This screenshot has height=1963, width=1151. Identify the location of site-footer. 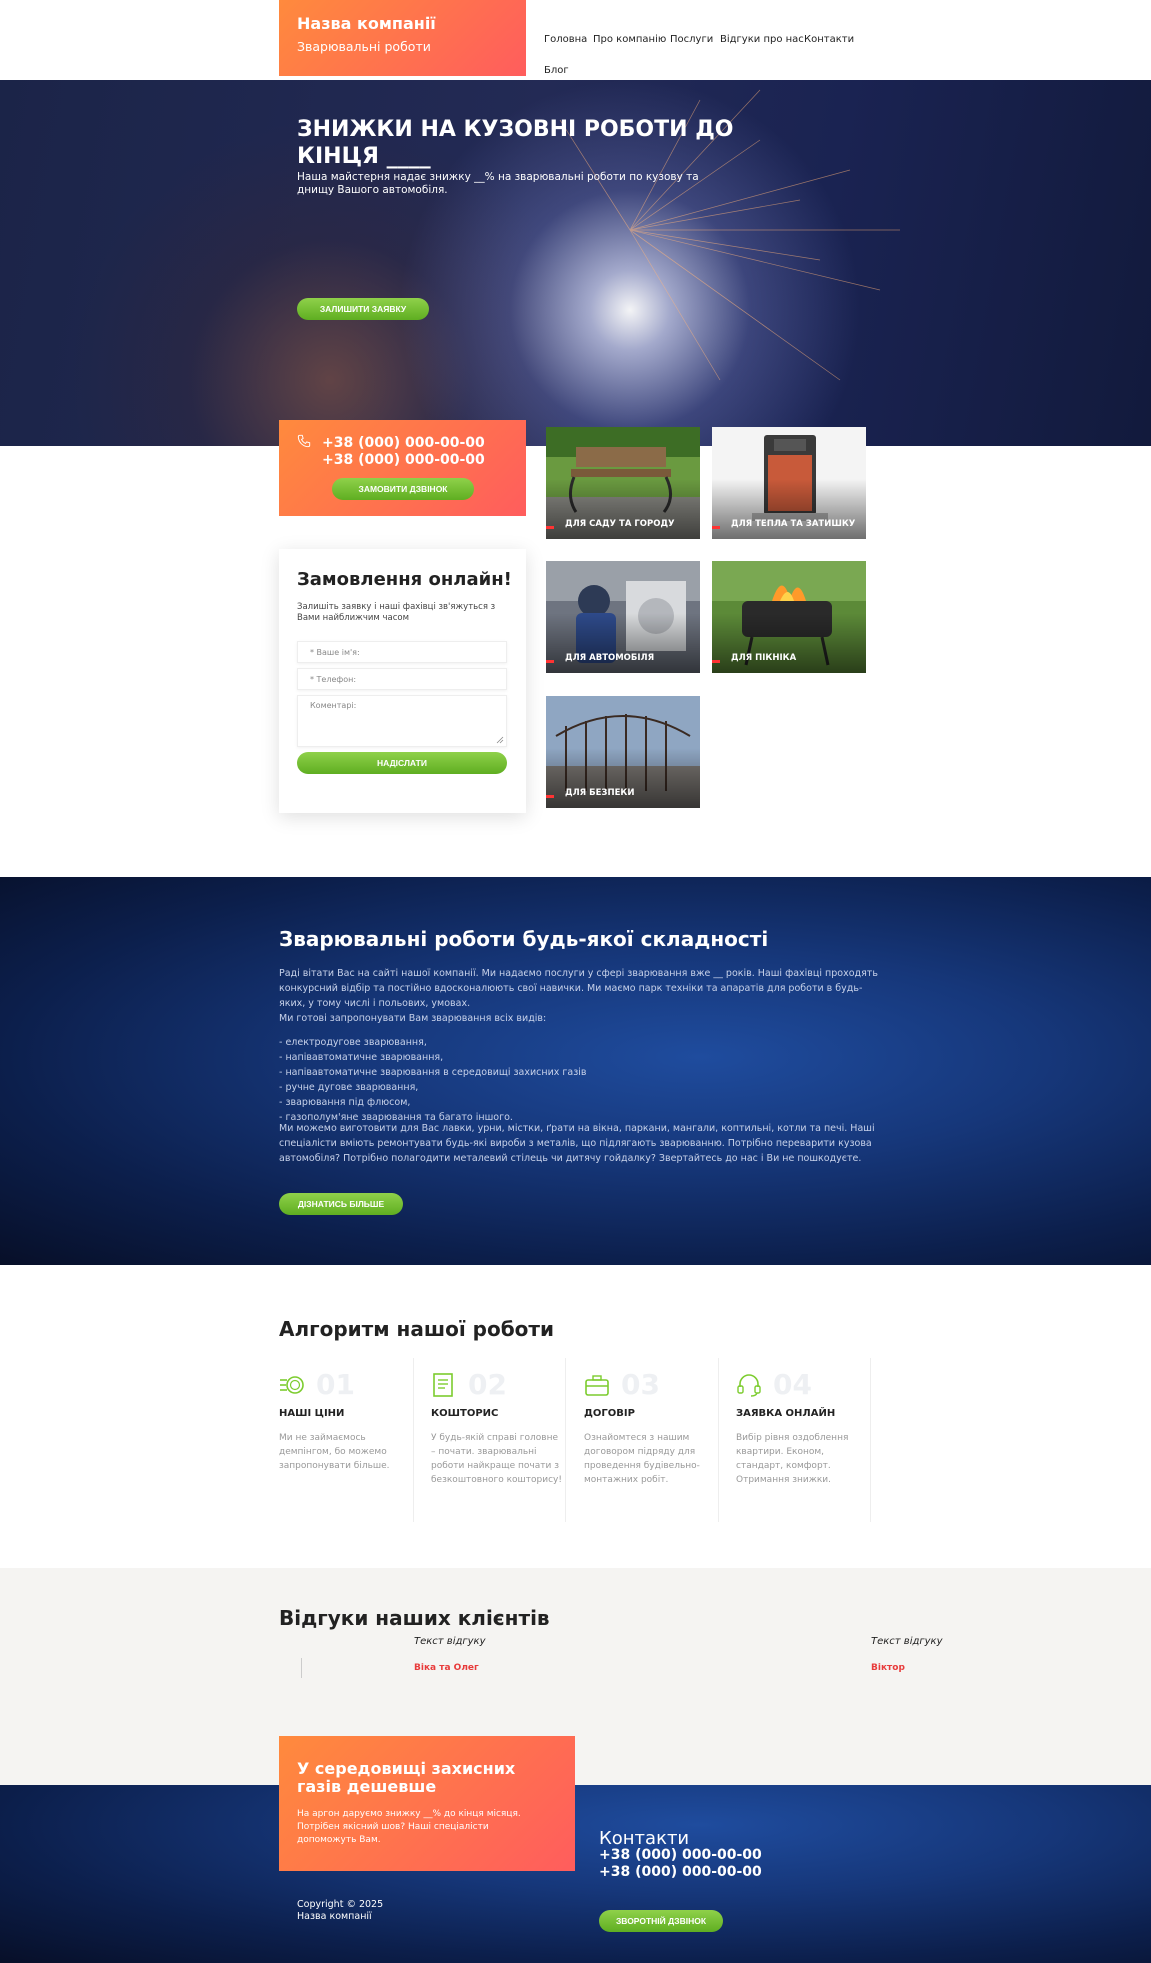
(575, 1874).